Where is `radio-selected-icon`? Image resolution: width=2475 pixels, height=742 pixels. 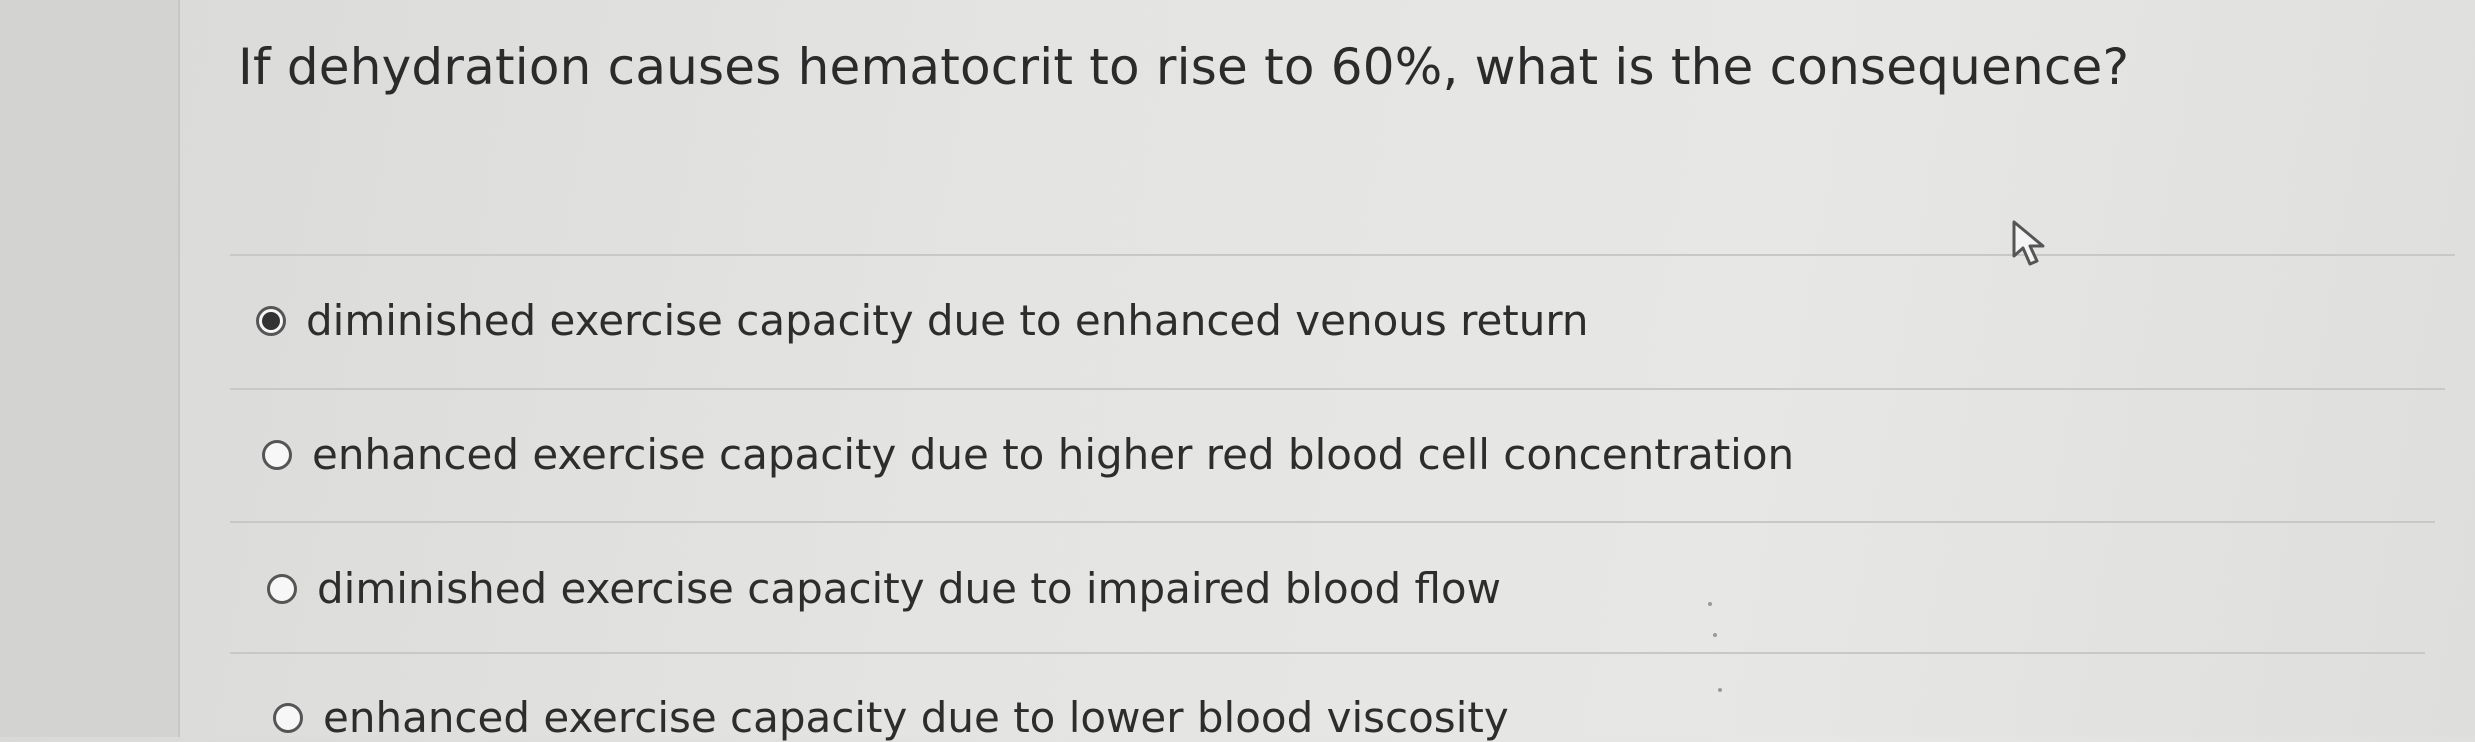 radio-selected-icon is located at coordinates (271, 321).